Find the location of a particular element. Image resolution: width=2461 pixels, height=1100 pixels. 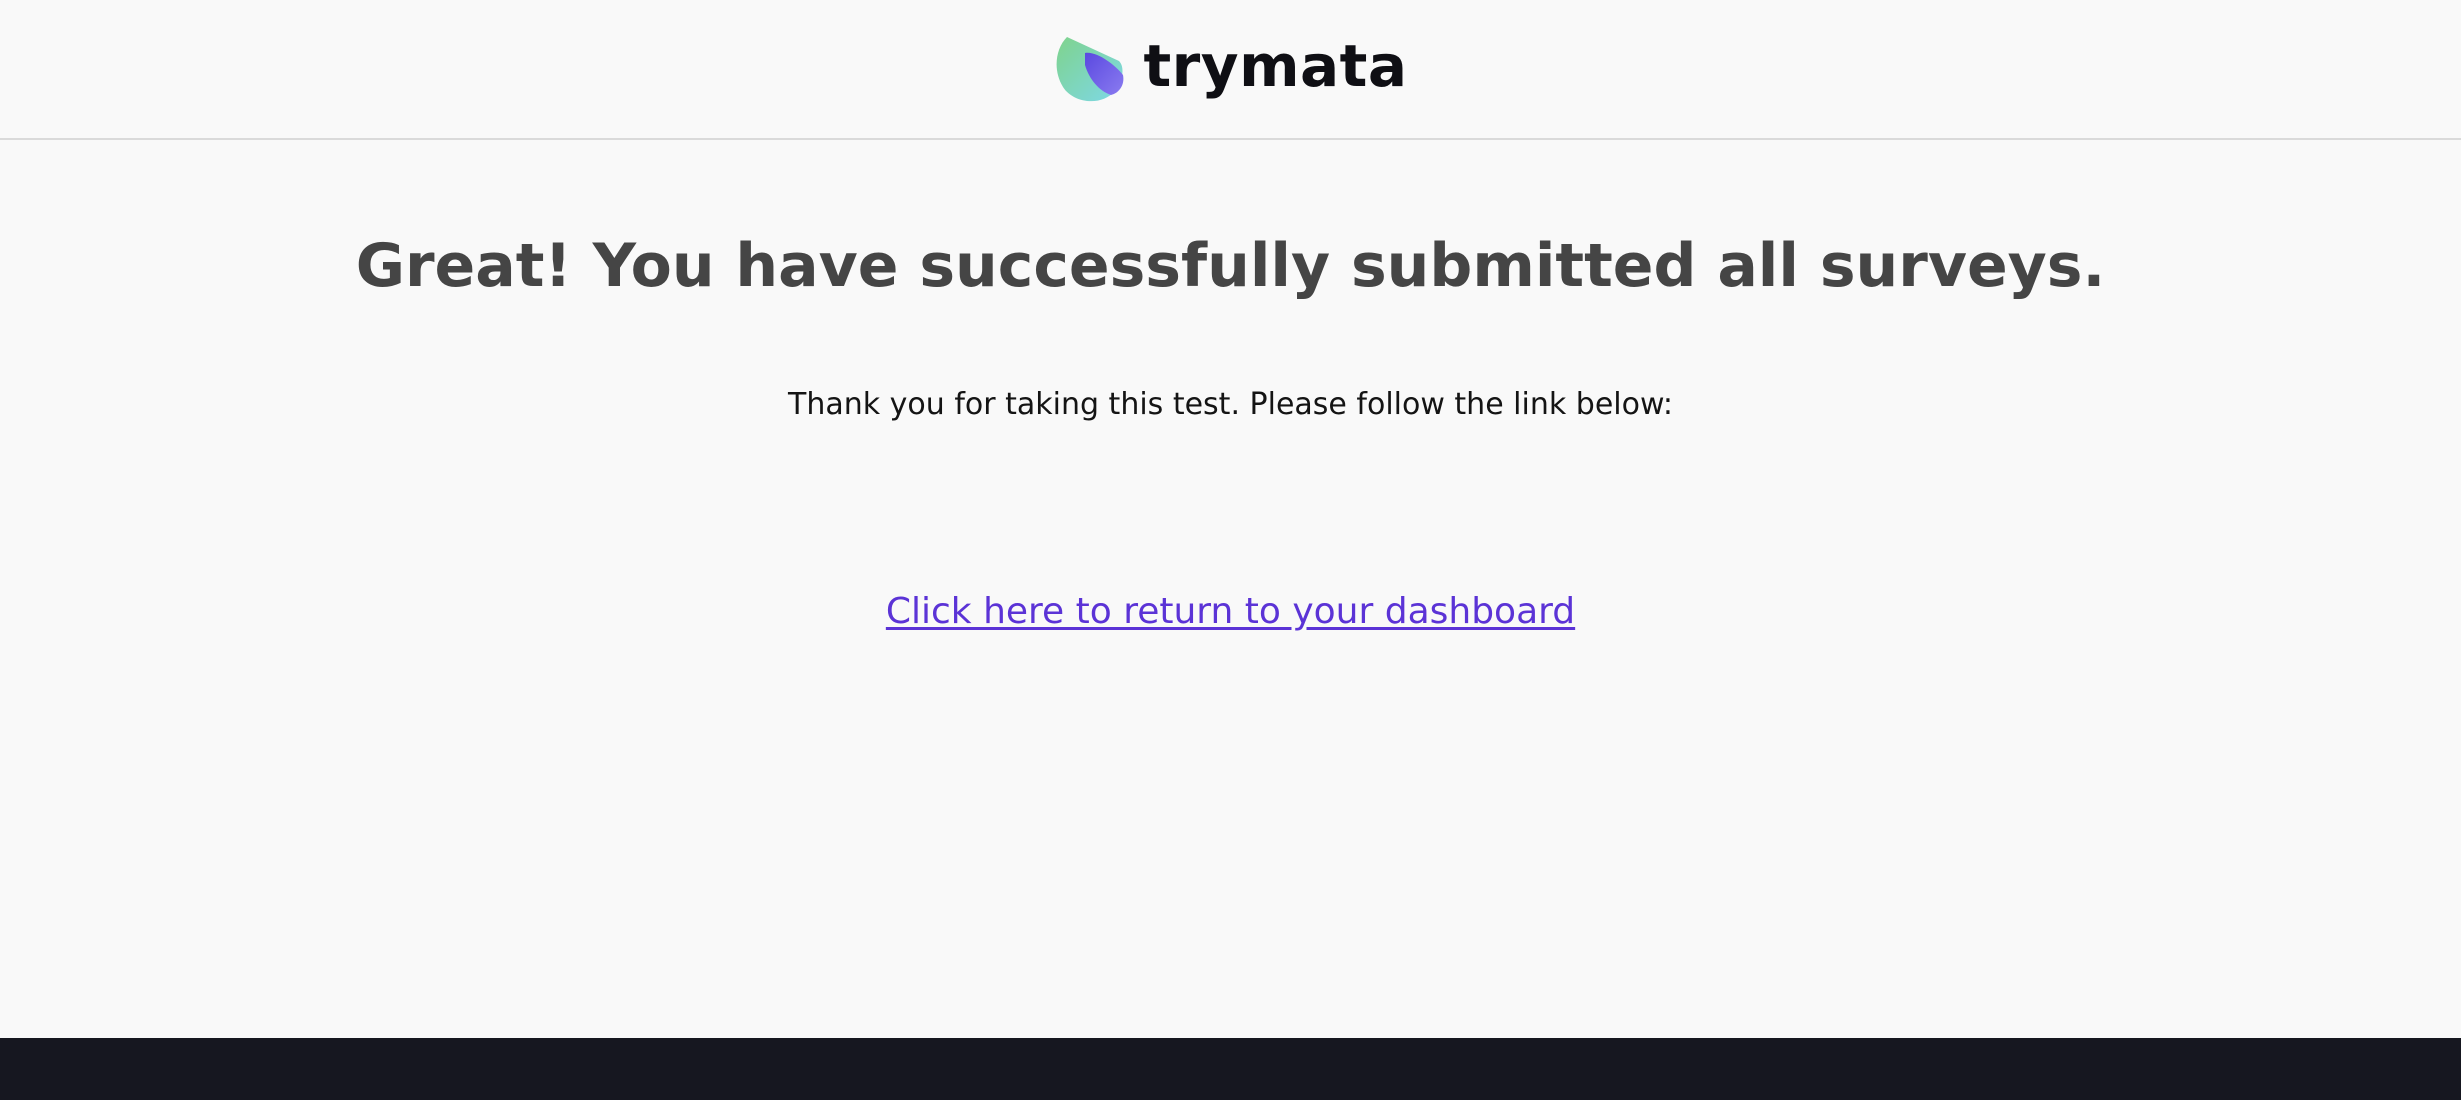

return-to-dashboard-link-label: Click here to return to your dashboard is located at coordinates (1230, 611).